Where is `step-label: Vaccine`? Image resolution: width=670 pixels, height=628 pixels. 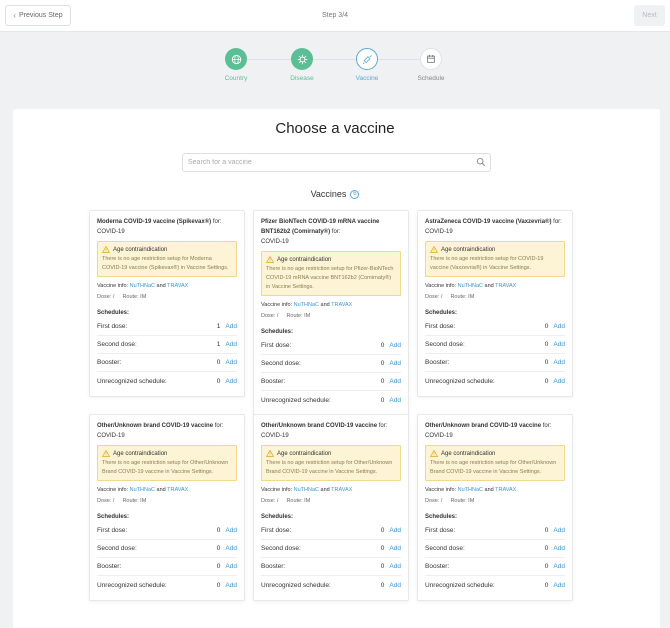
step-label: Vaccine is located at coordinates (367, 78).